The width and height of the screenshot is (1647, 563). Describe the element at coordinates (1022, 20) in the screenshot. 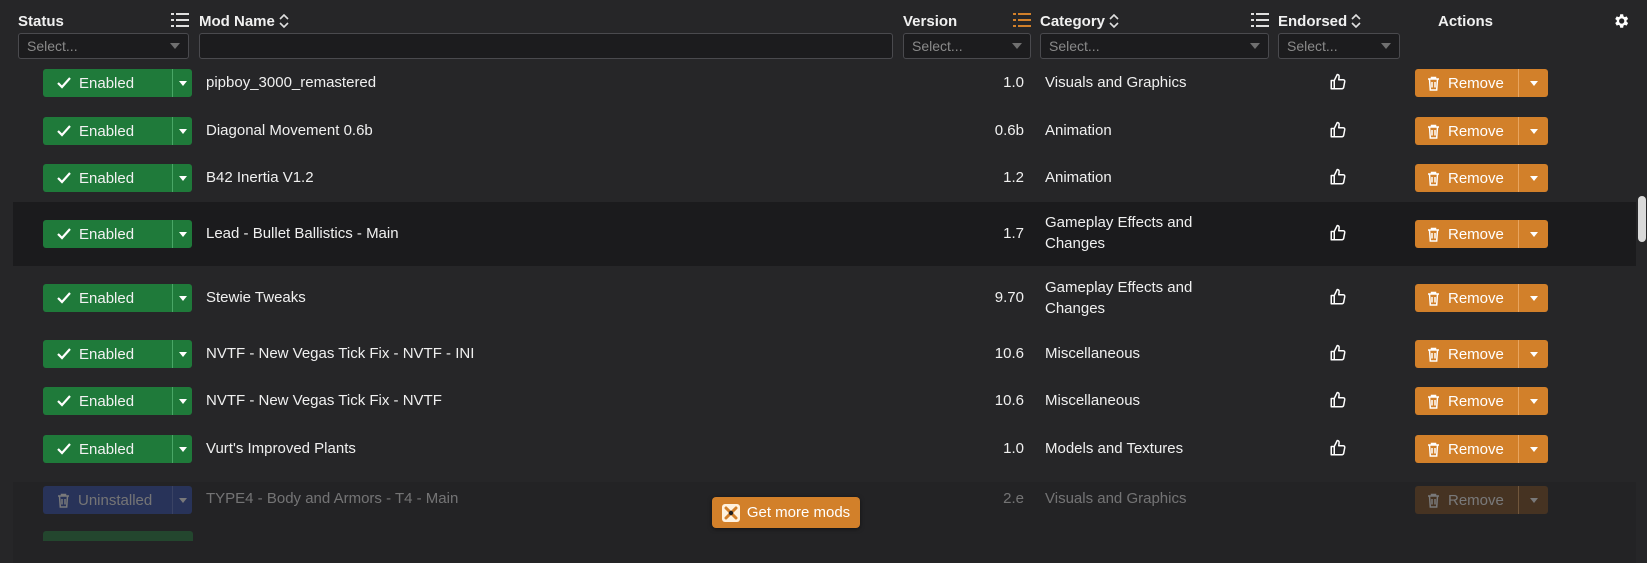

I see `version-group-list-icon` at that location.